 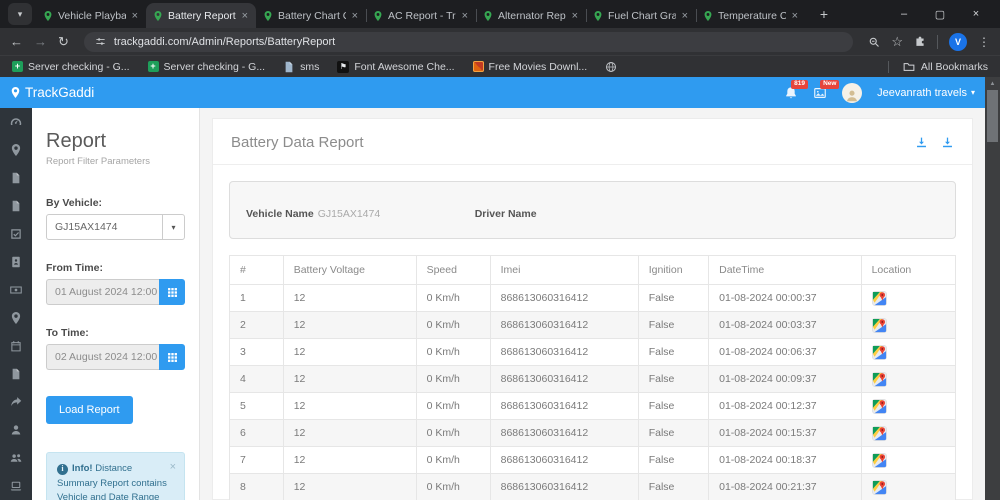 I want to click on browser-tab: Alternator Report - T ×, so click(x=531, y=15).